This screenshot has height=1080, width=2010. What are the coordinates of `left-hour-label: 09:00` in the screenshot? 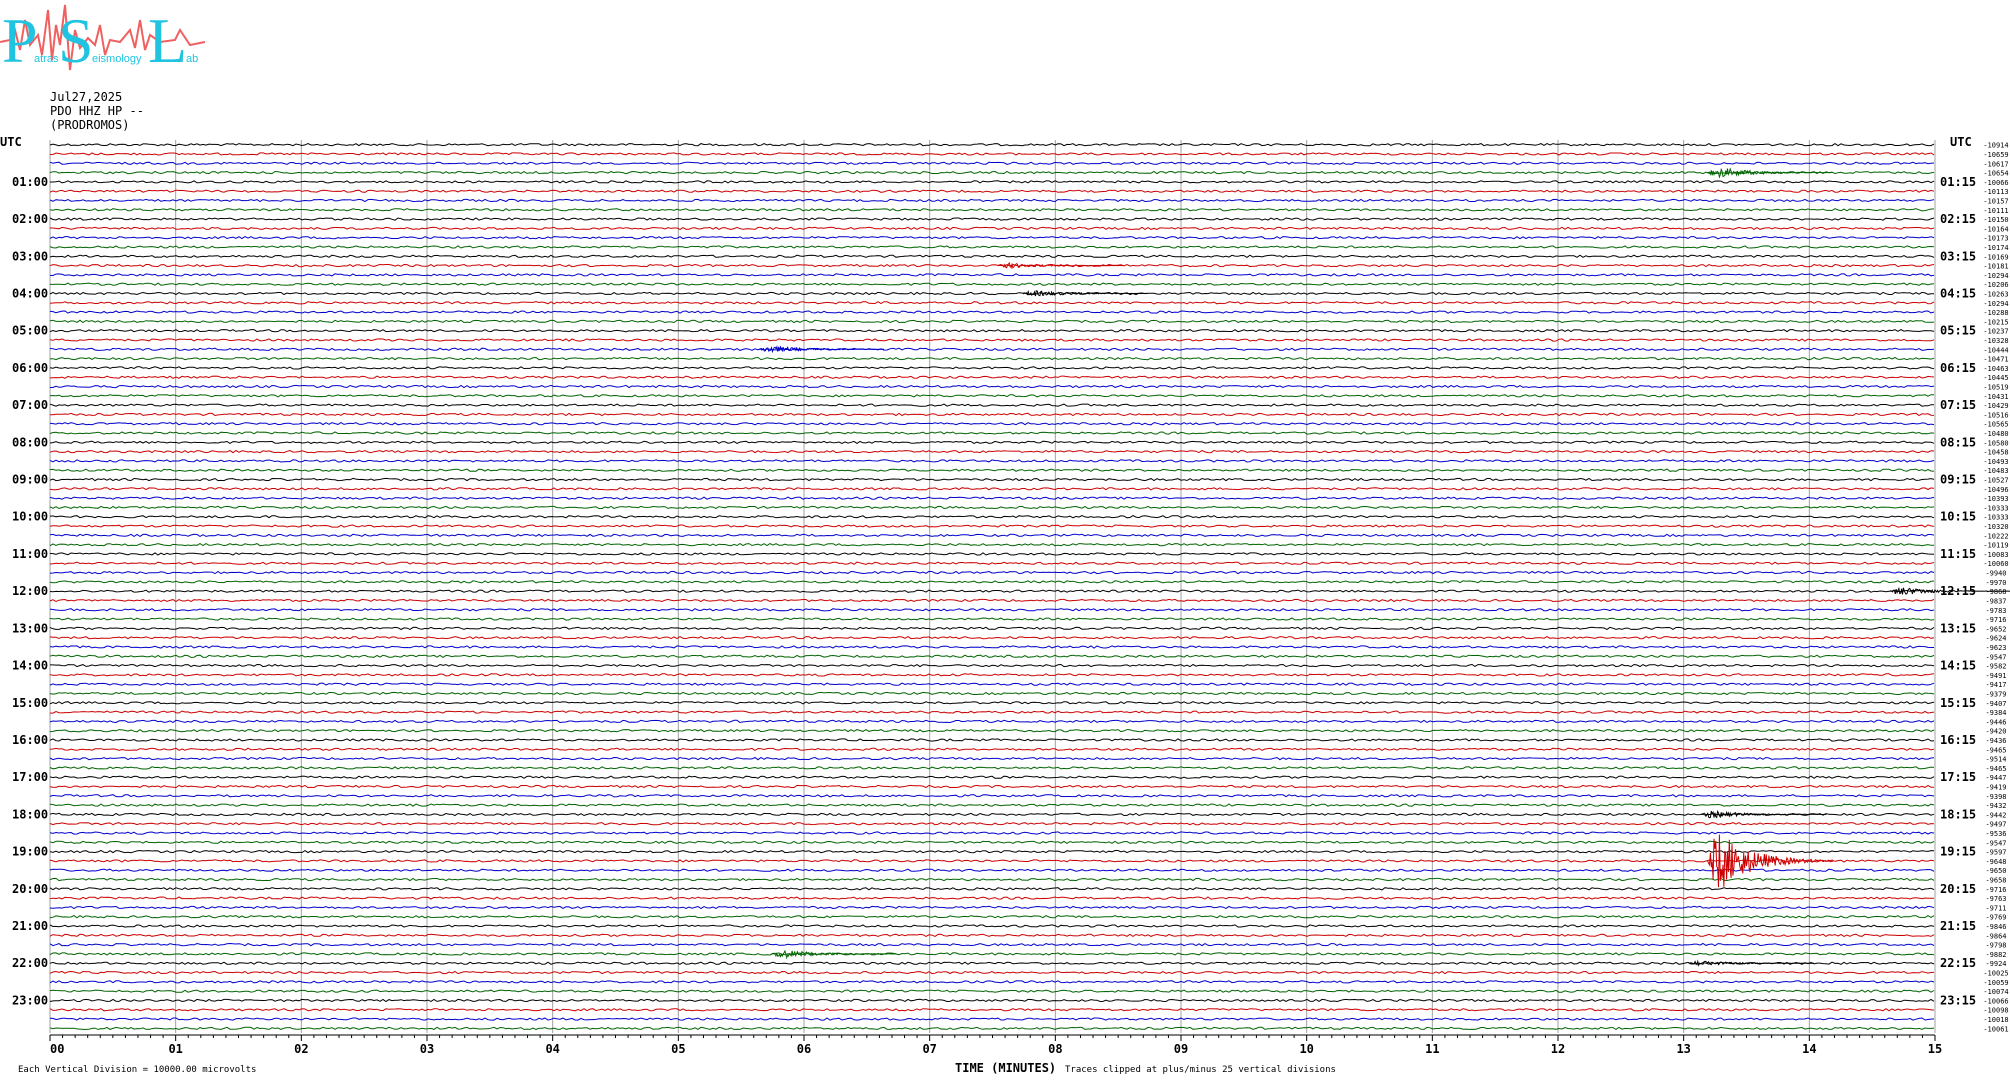 It's located at (30, 480).